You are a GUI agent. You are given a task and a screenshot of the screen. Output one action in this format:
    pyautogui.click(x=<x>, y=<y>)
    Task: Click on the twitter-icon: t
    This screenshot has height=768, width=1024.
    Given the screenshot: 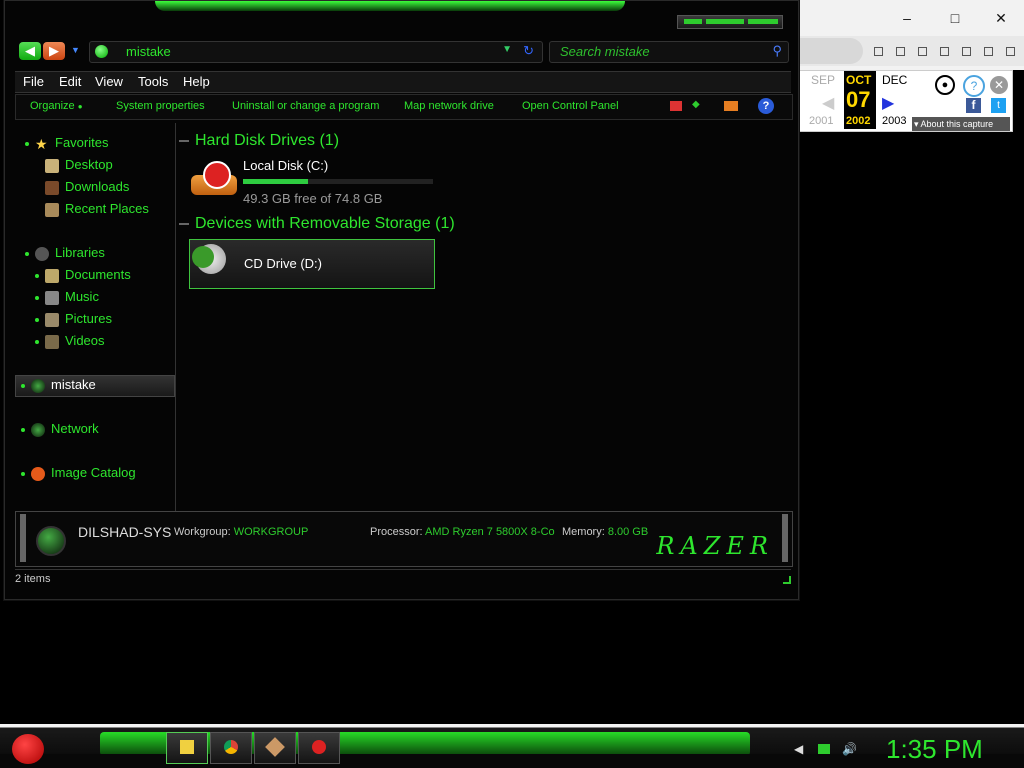 What is the action you would take?
    pyautogui.click(x=998, y=105)
    